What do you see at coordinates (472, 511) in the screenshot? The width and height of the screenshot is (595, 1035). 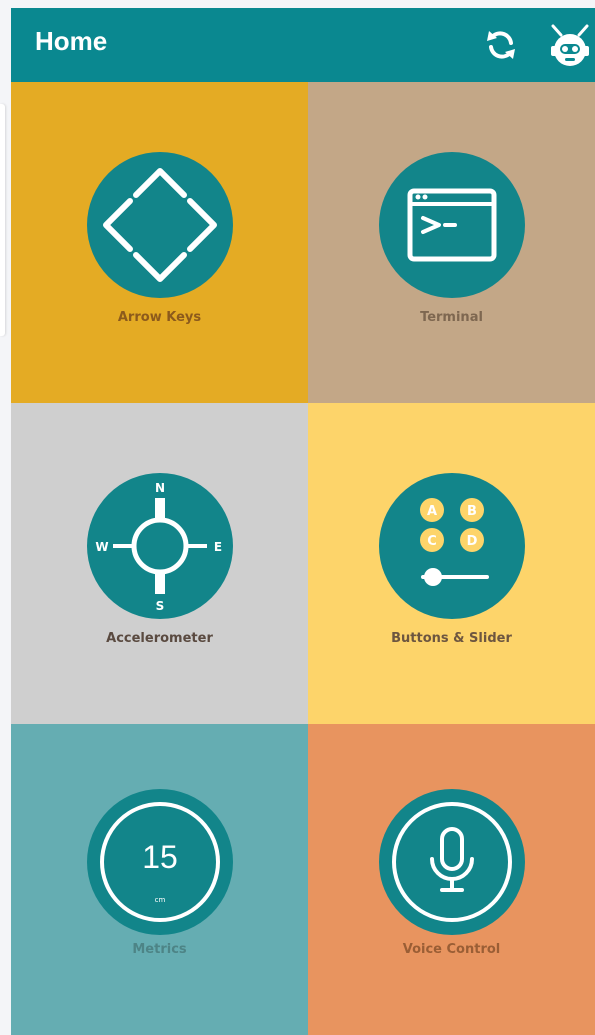 I see `button-b-label: B` at bounding box center [472, 511].